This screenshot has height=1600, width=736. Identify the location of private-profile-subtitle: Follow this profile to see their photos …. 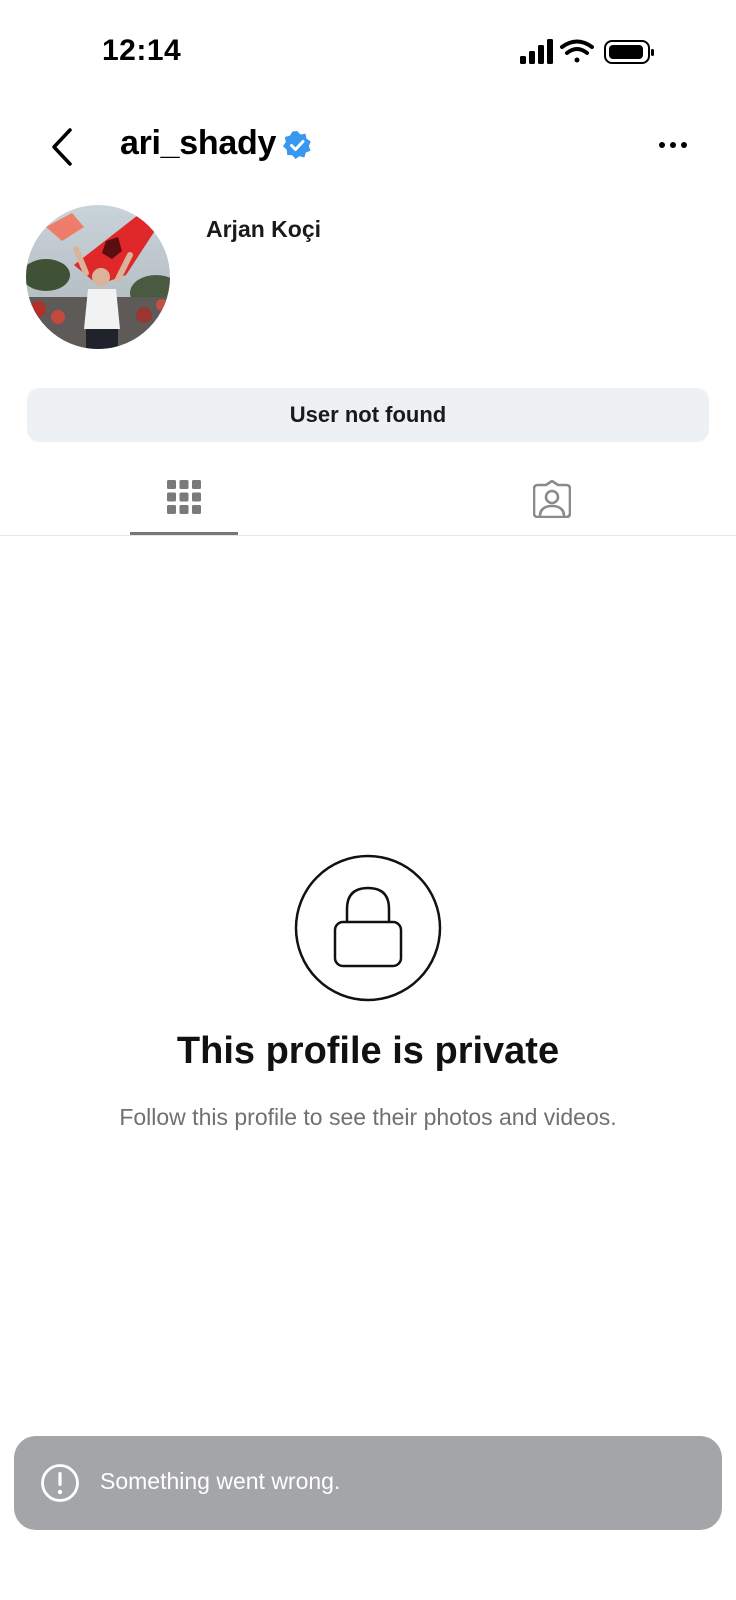
(368, 1117).